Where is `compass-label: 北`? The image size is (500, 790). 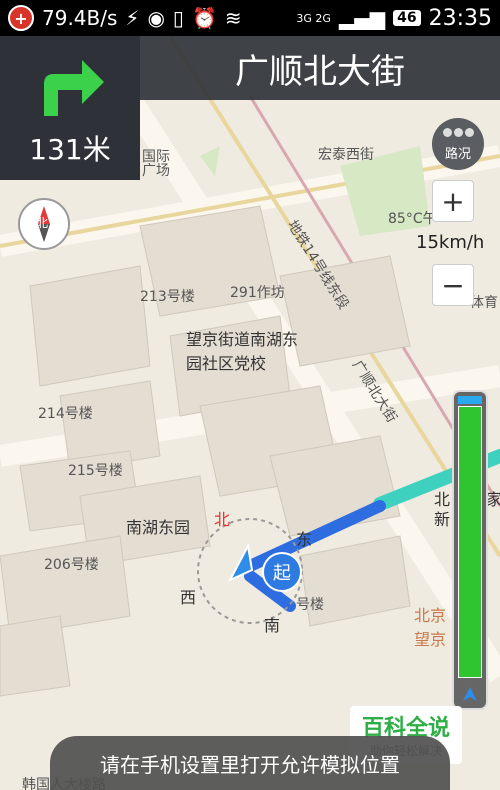 compass-label: 北 is located at coordinates (42, 223).